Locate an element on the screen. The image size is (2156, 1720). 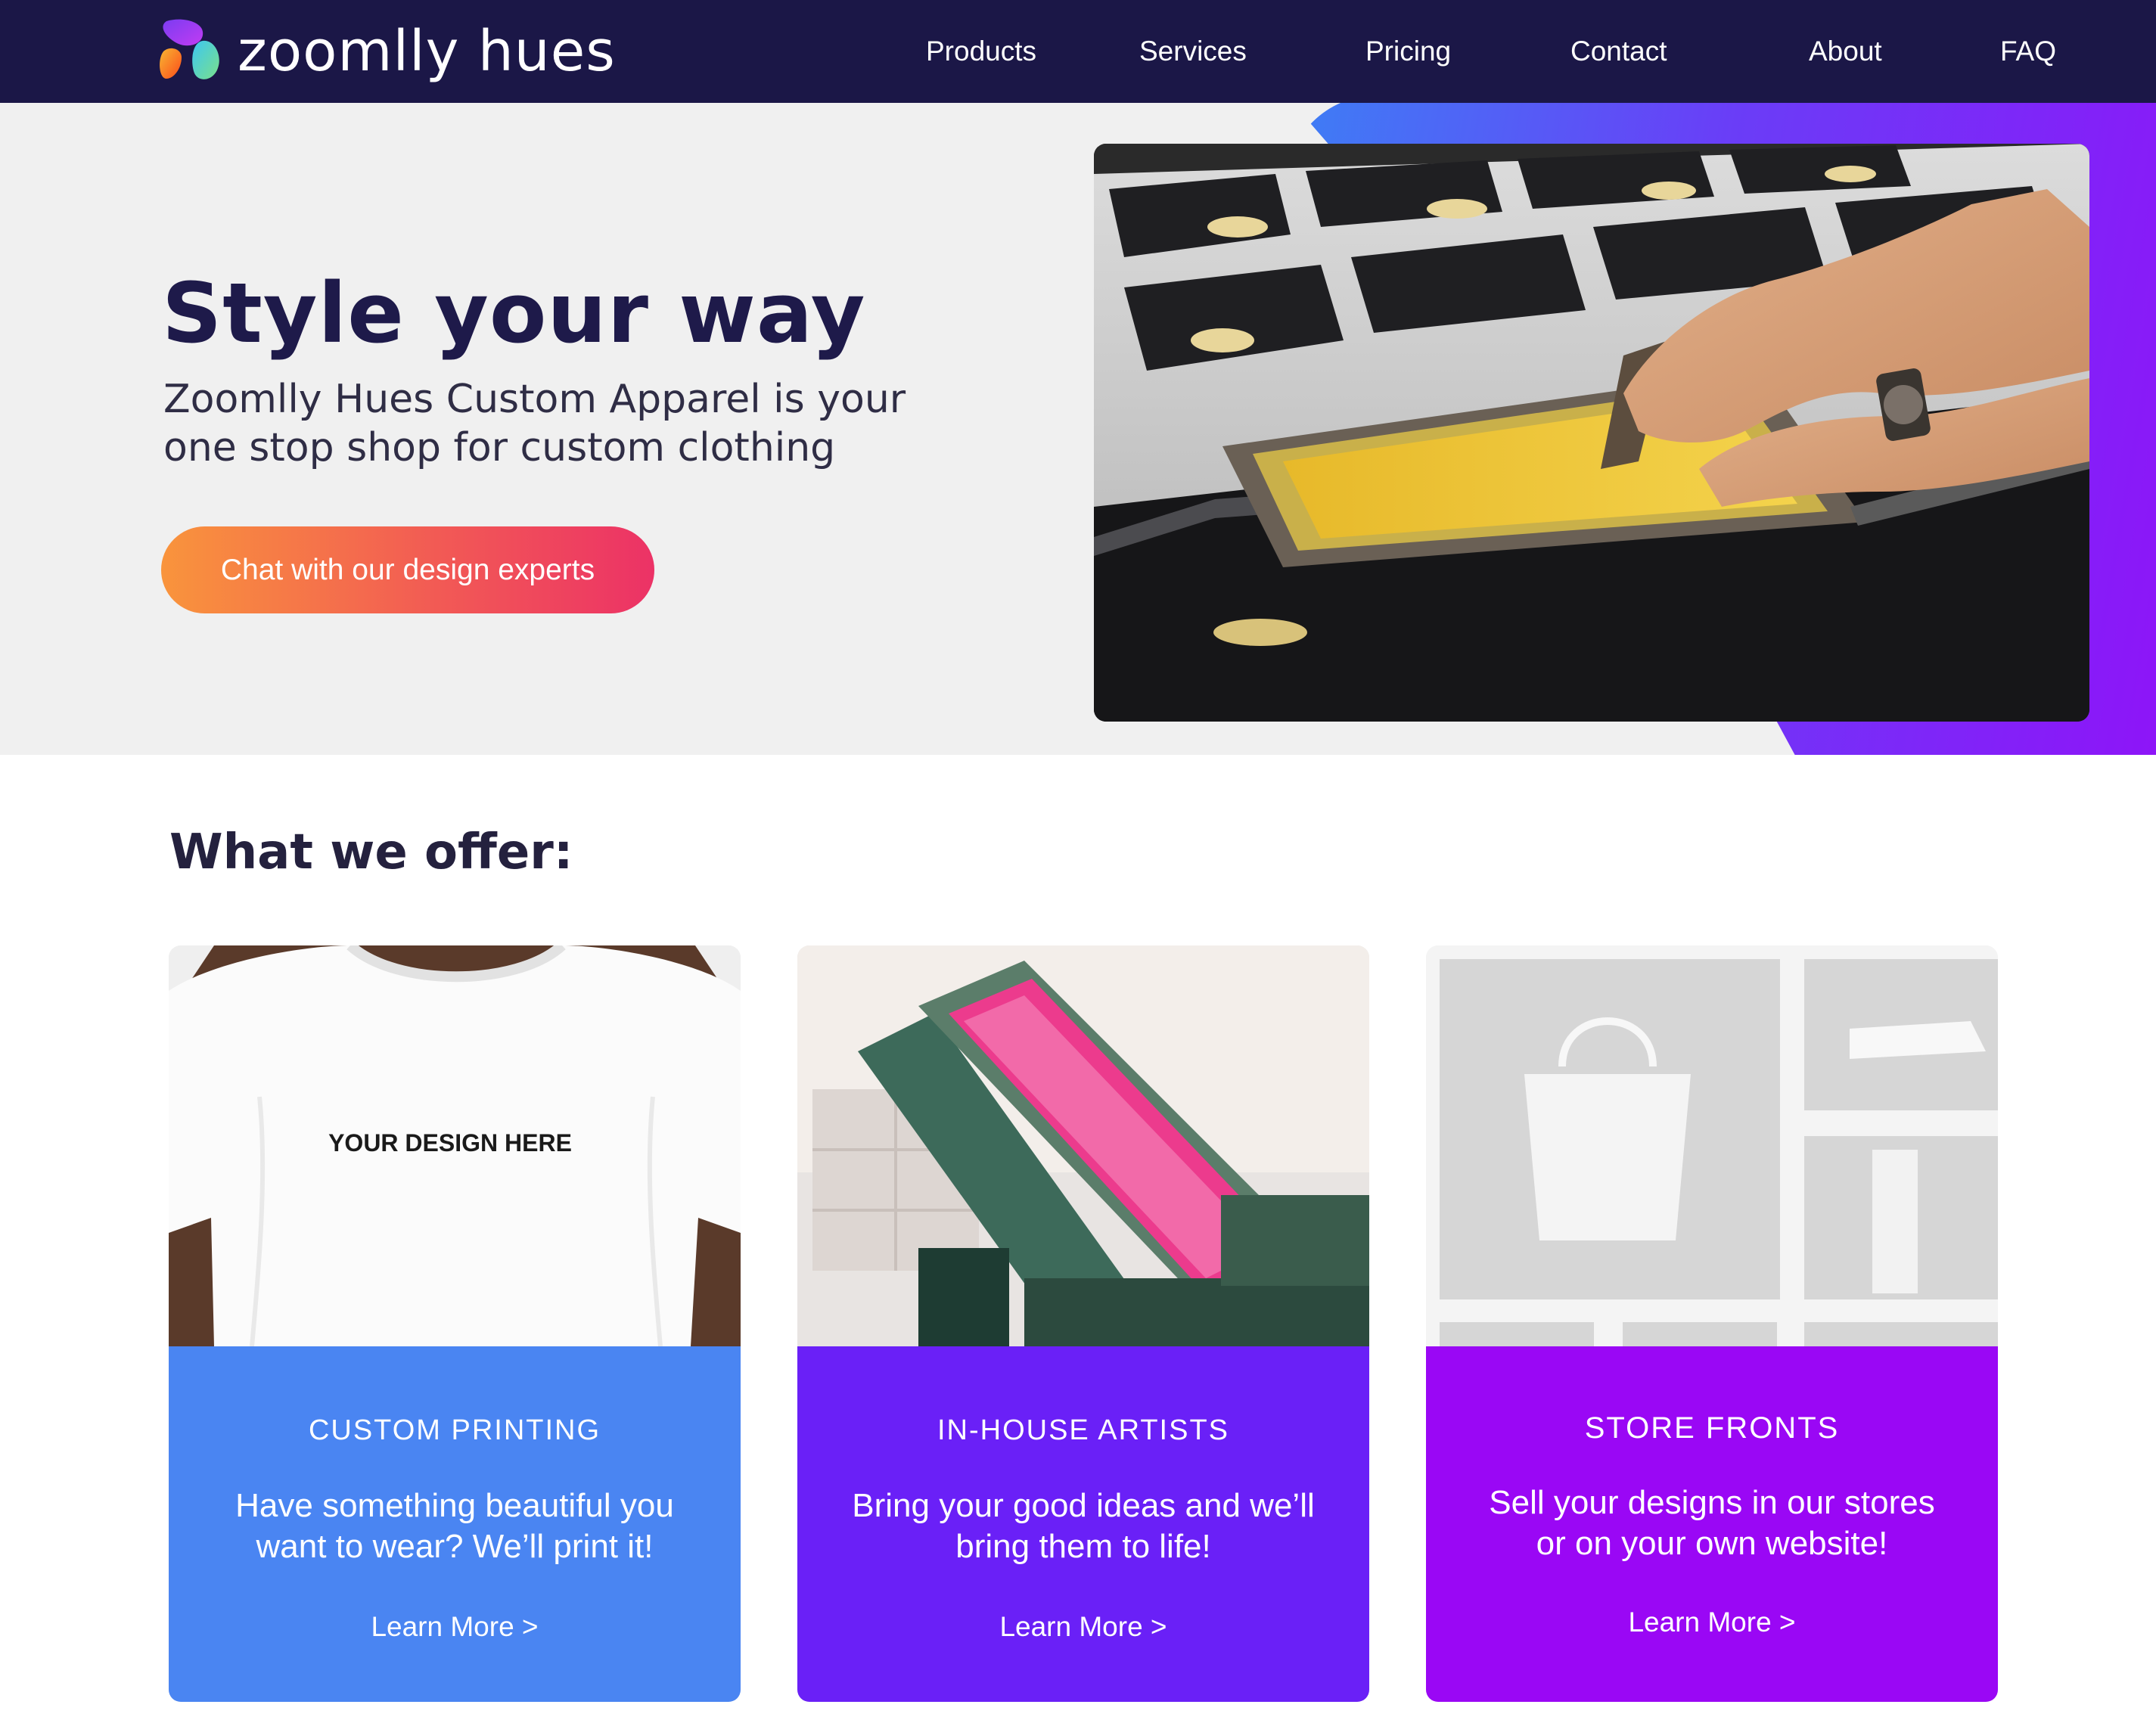
nav-contact: Contact is located at coordinates (1618, 51).